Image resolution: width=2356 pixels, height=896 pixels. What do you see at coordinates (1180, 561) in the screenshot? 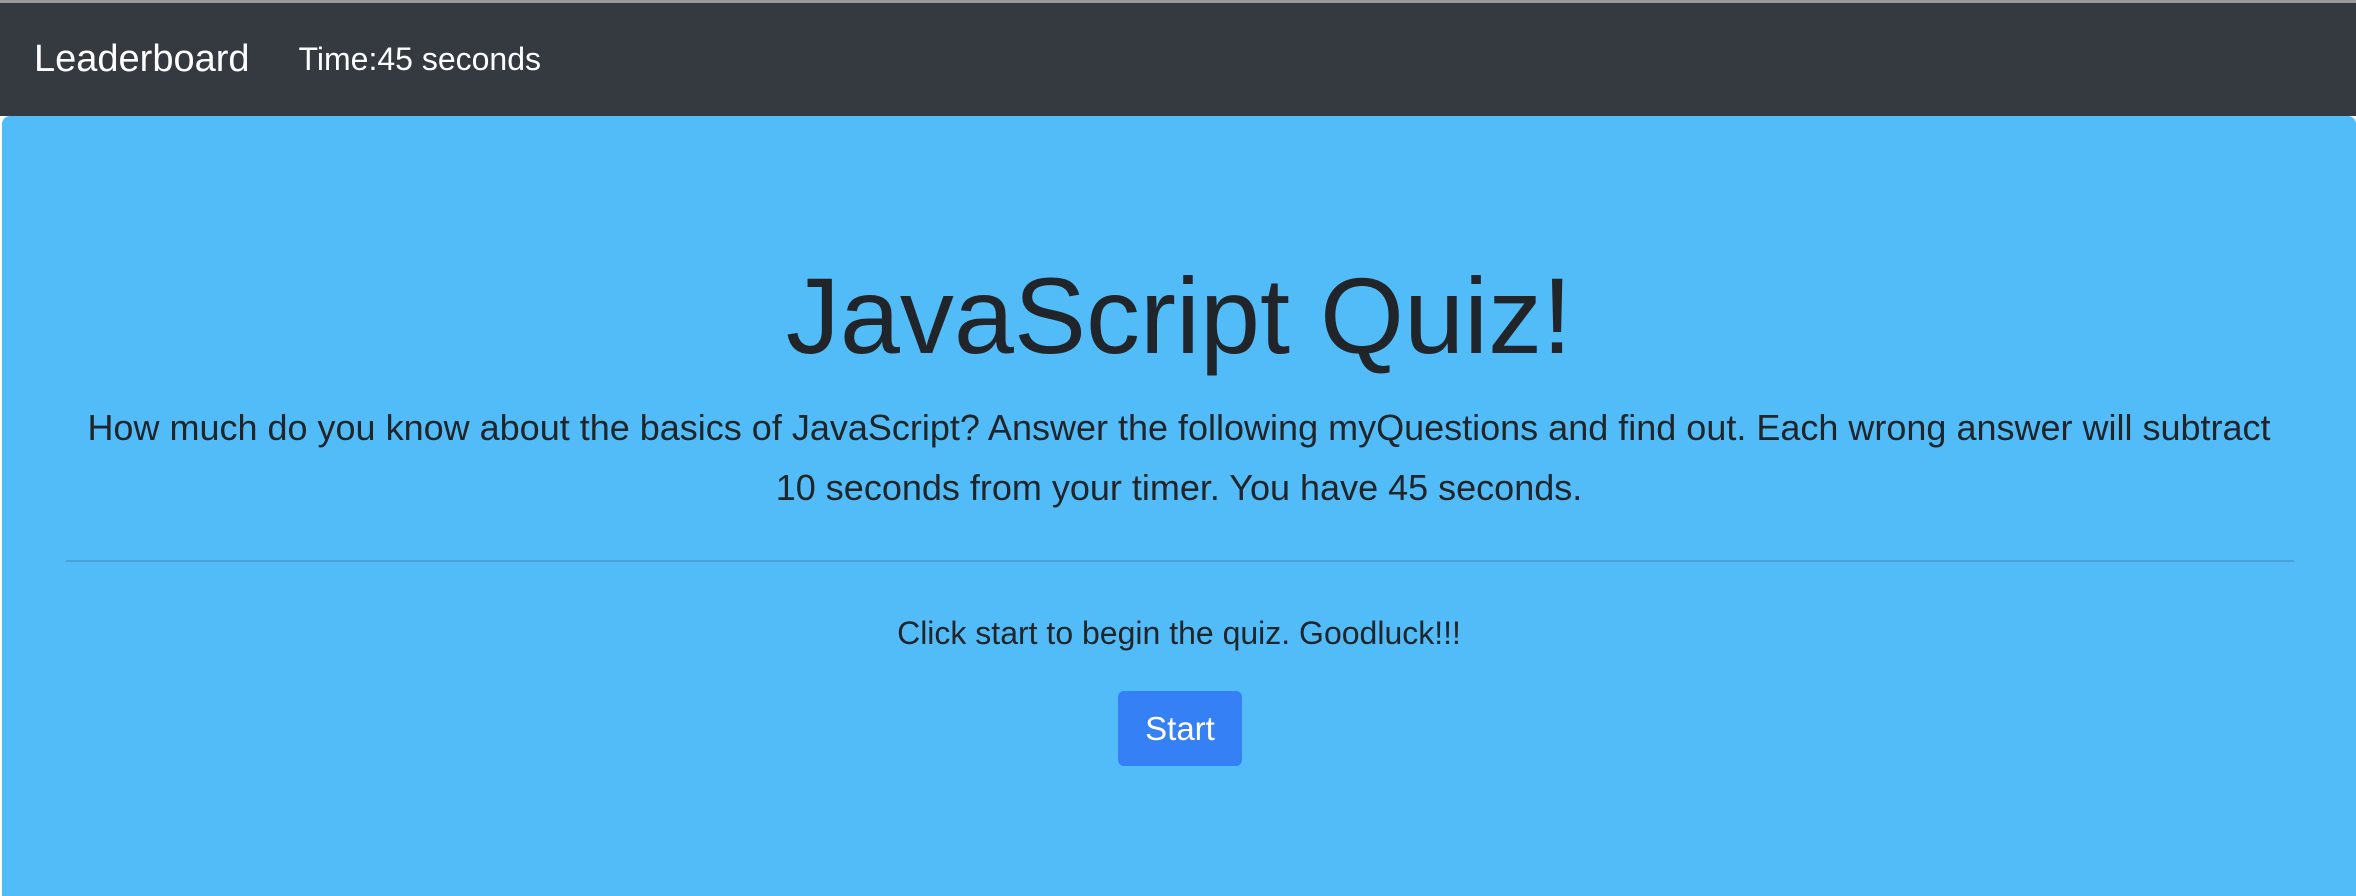
I see `divider` at bounding box center [1180, 561].